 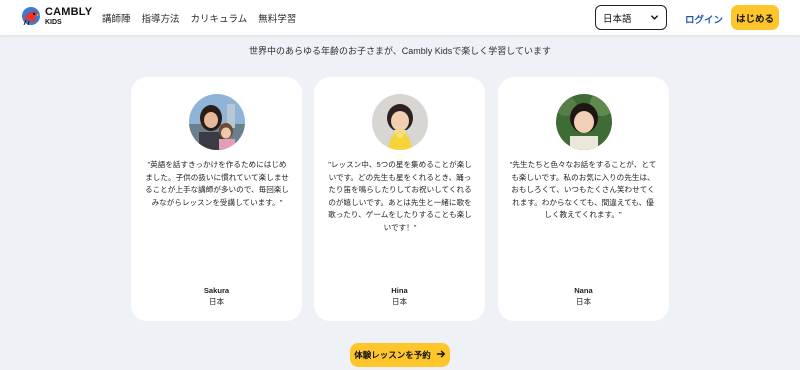 What do you see at coordinates (441, 355) in the screenshot?
I see `arrow-right-icon` at bounding box center [441, 355].